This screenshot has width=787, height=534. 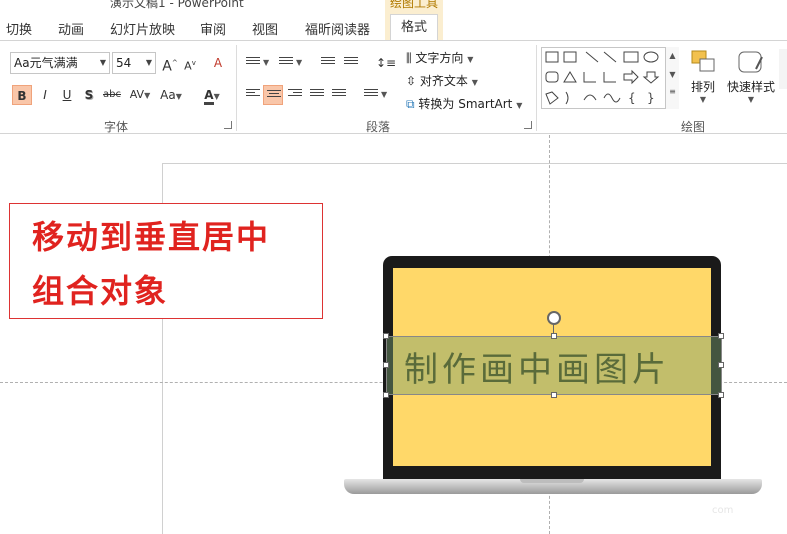 What do you see at coordinates (167, 66) in the screenshot?
I see `grow-font-icon: A` at bounding box center [167, 66].